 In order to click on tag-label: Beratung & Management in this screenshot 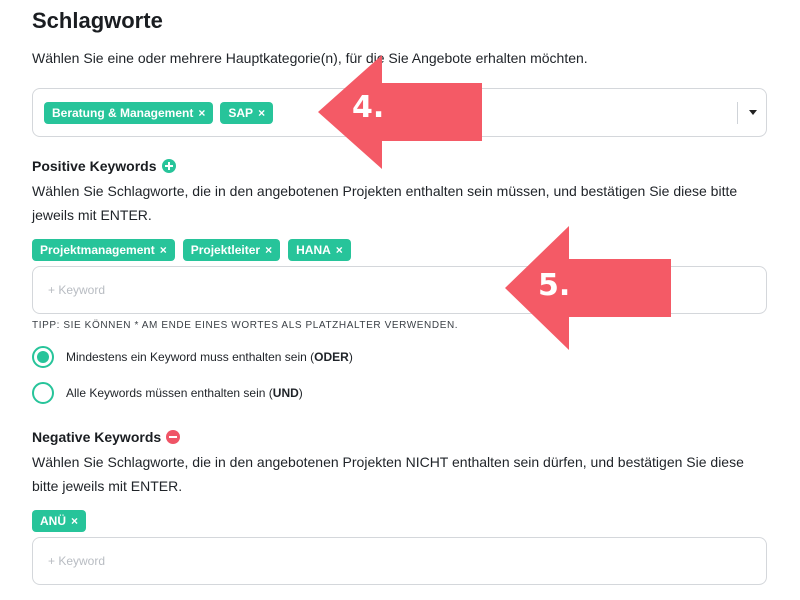, I will do `click(123, 113)`.